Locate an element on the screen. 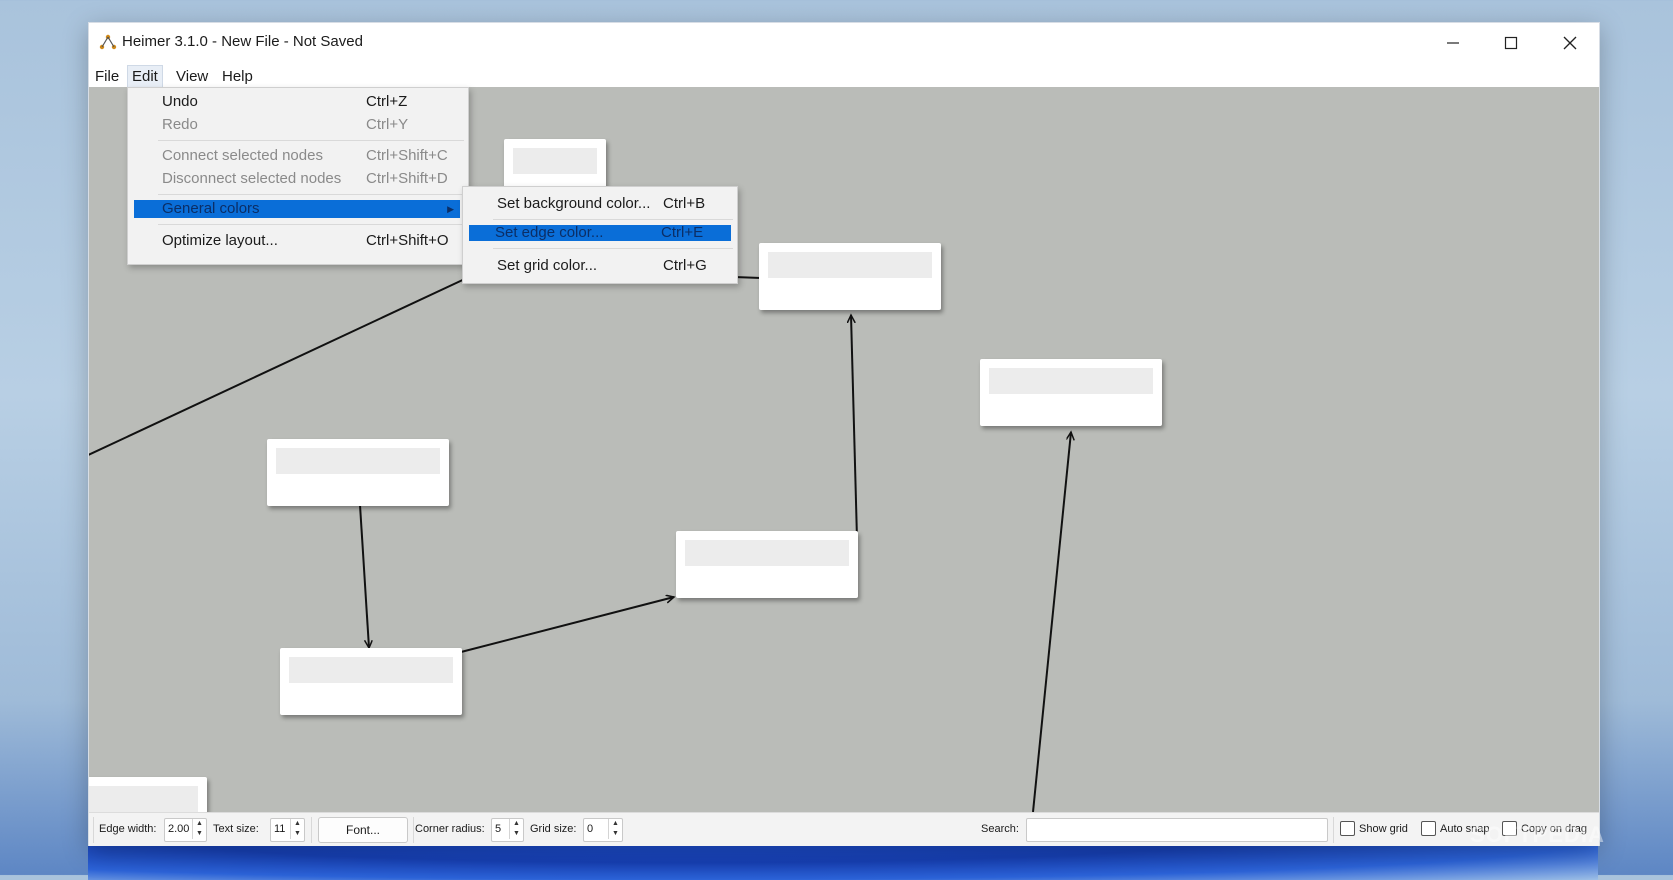  corner-radius-spinbox: 5 ▲ ▼ is located at coordinates (507, 830).